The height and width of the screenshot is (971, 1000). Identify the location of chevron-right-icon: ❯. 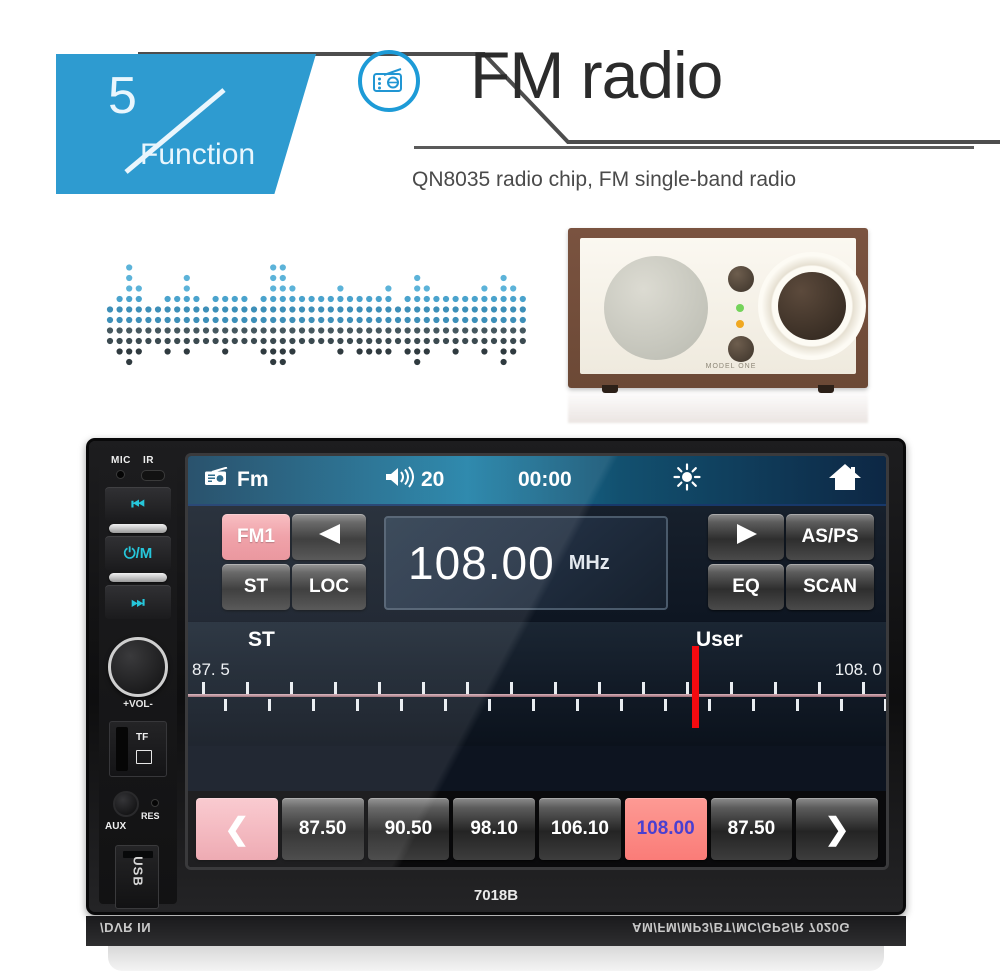
(837, 829).